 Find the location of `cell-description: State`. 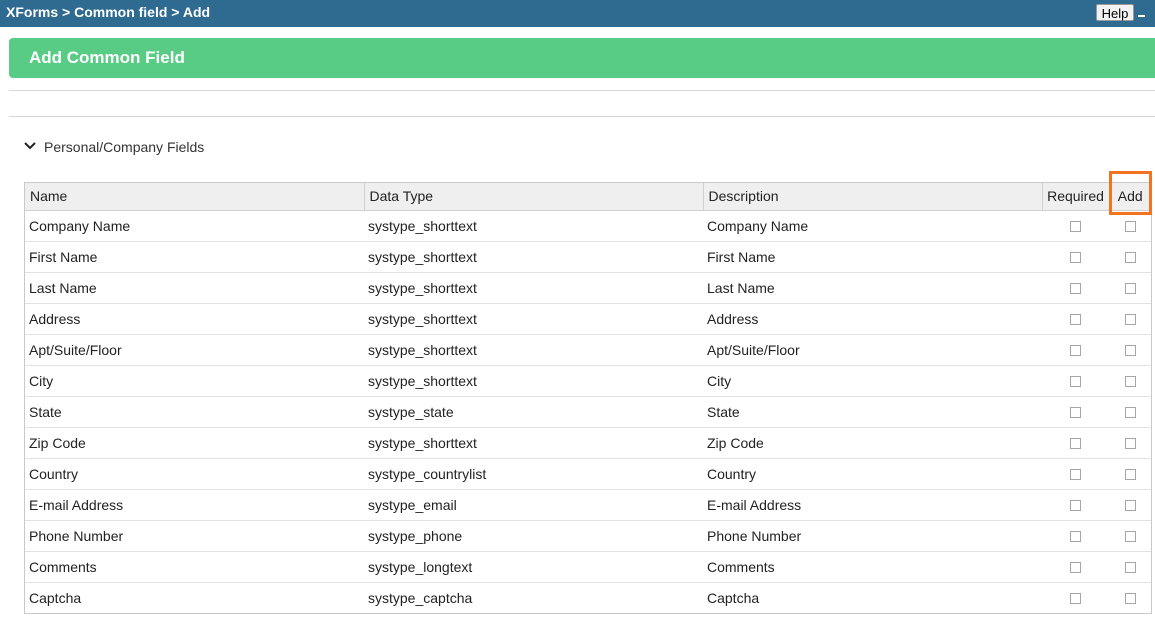

cell-description: State is located at coordinates (872, 412).